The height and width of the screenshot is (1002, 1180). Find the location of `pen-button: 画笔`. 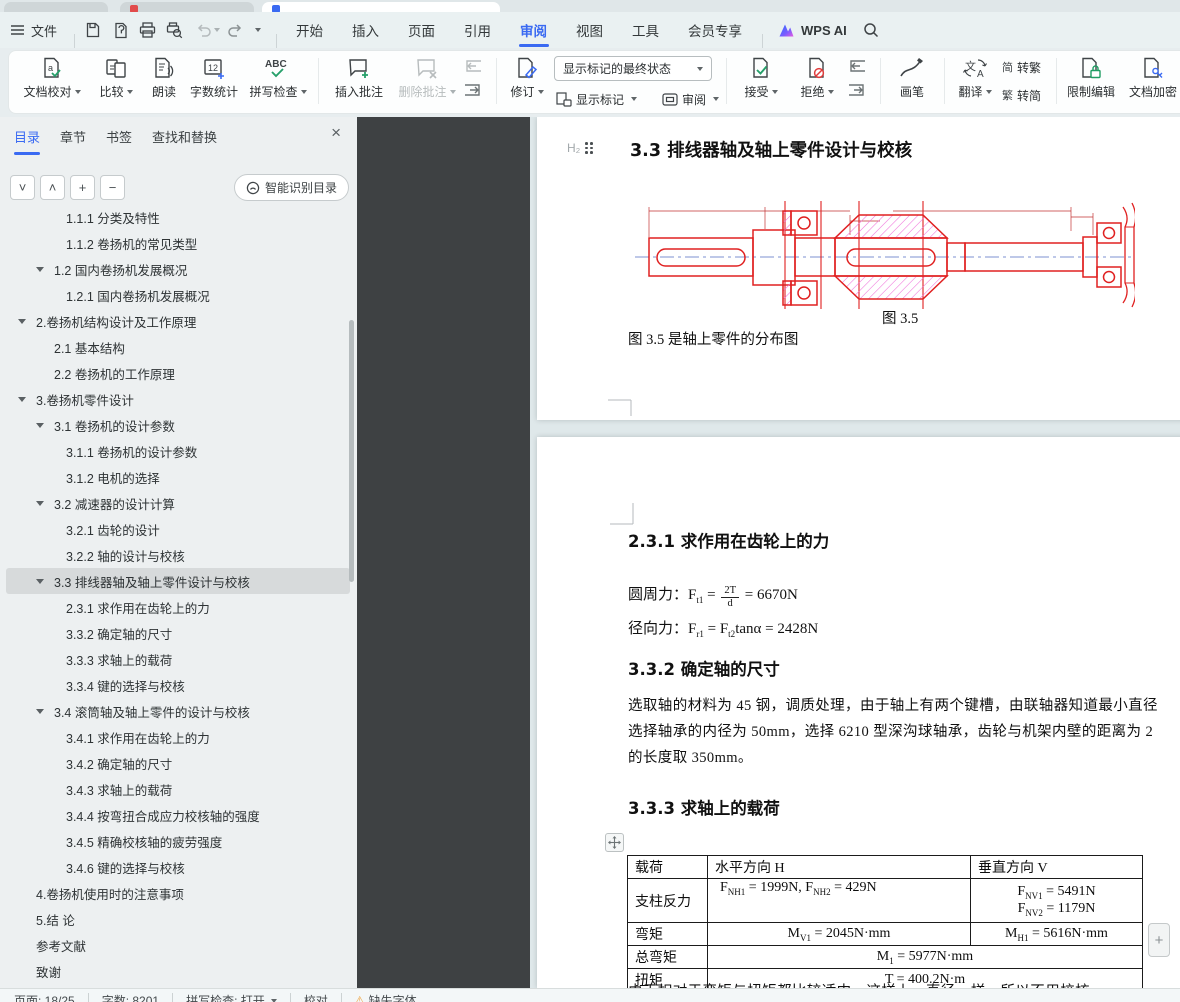

pen-button: 画笔 is located at coordinates (912, 82).